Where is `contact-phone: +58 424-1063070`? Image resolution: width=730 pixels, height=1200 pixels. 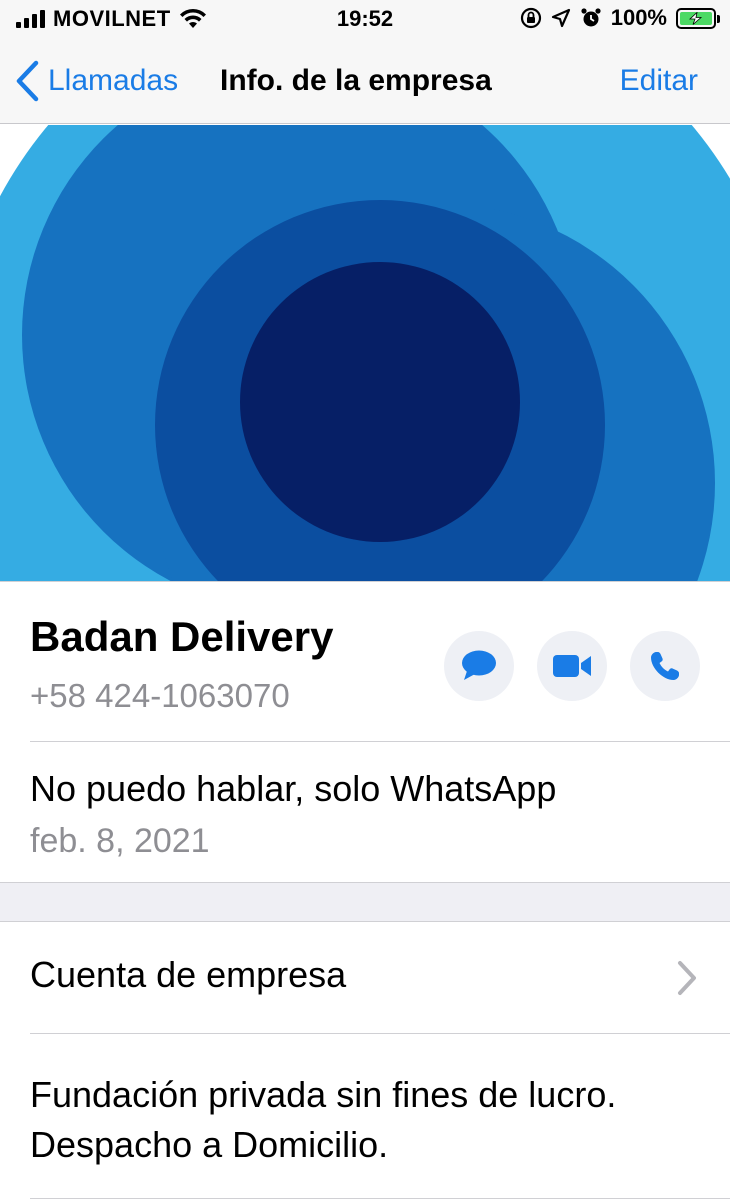
contact-phone: +58 424-1063070 is located at coordinates (160, 696).